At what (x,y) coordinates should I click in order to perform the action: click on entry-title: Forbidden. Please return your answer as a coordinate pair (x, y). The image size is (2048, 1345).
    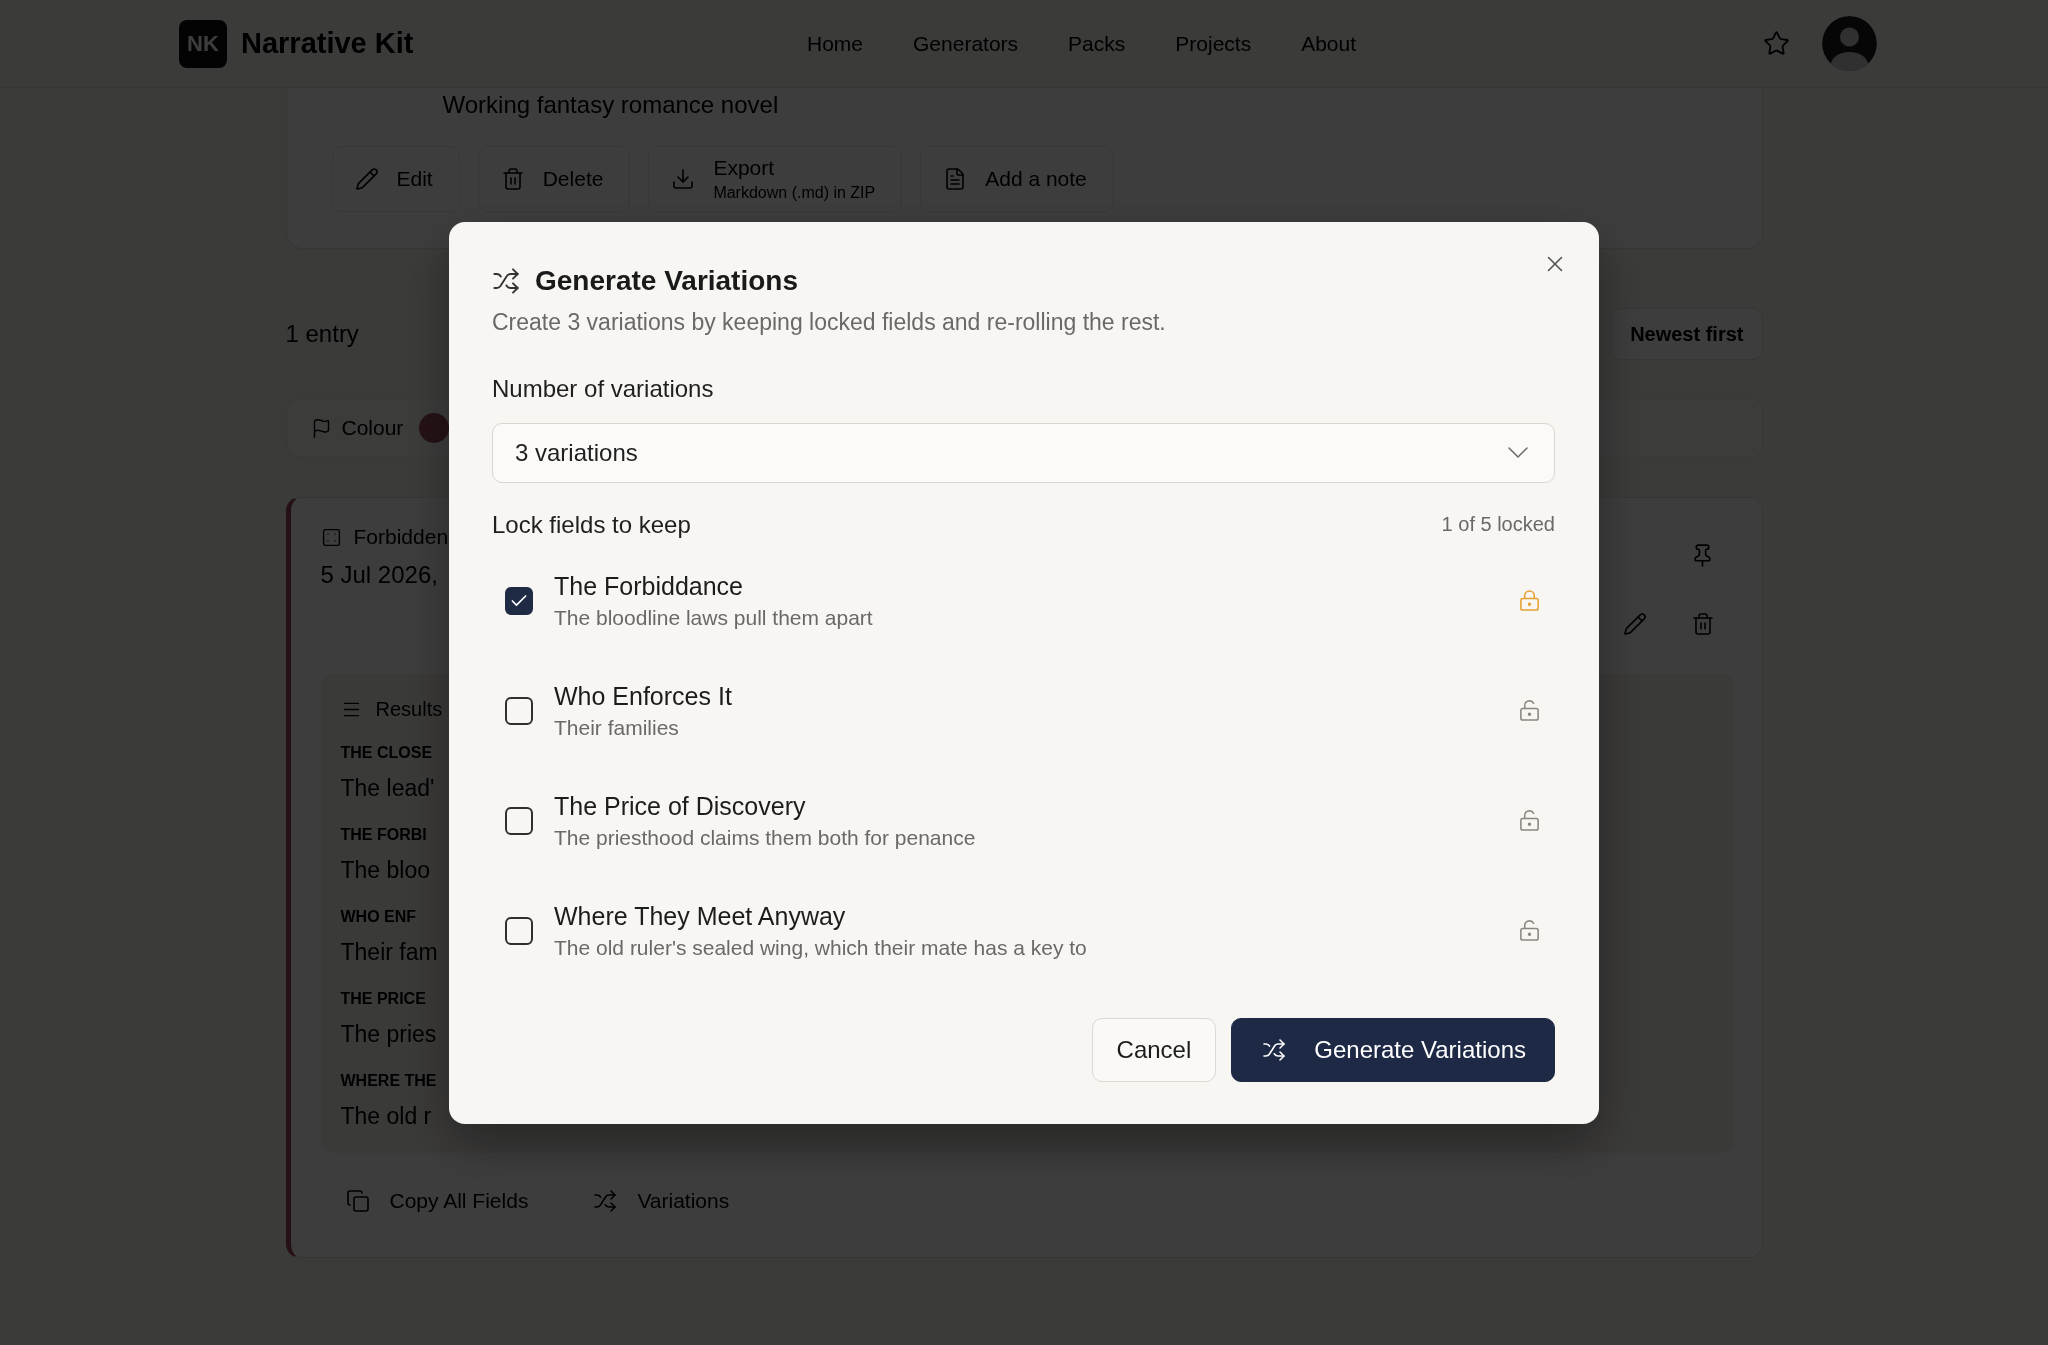
    Looking at the image, I should click on (401, 537).